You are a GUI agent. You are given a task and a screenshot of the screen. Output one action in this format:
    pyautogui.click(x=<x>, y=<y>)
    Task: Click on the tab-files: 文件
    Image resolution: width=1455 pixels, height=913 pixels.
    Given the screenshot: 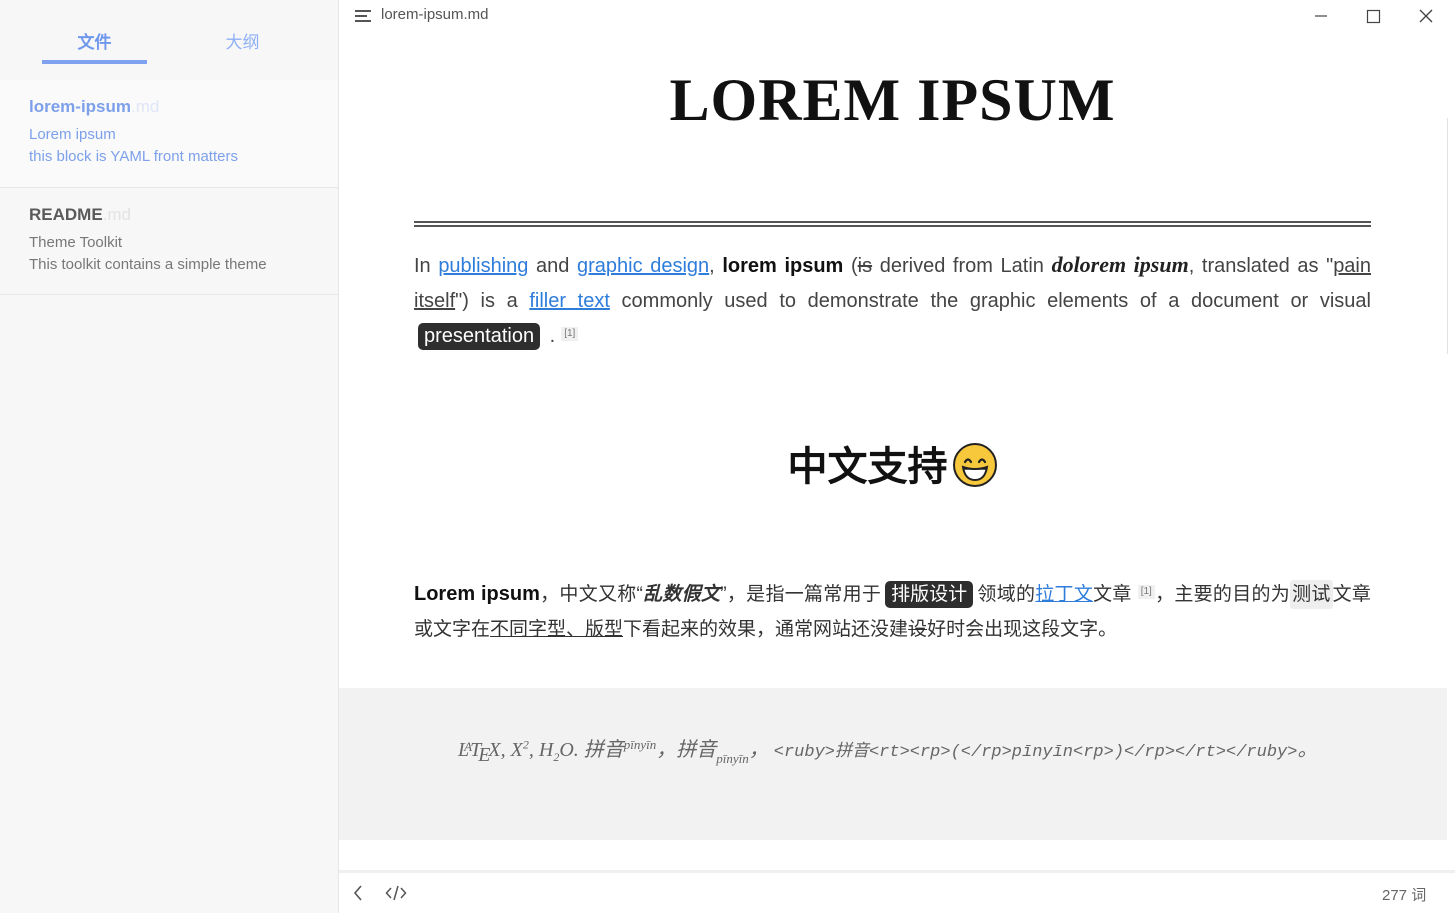 What is the action you would take?
    pyautogui.click(x=94, y=46)
    